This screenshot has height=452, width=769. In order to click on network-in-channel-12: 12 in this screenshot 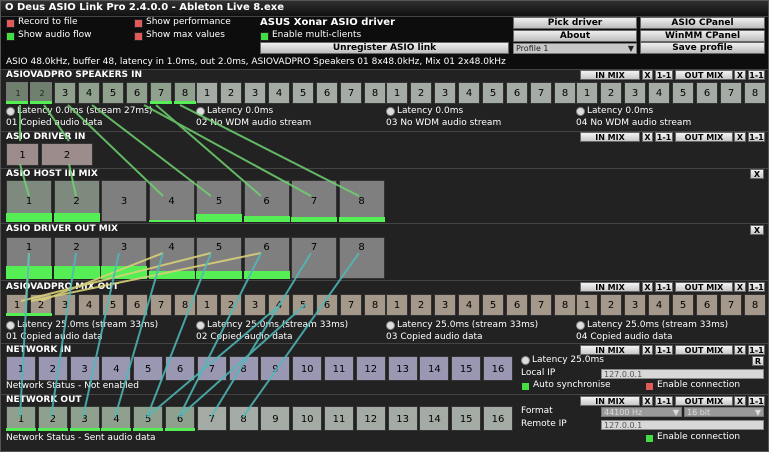, I will do `click(370, 368)`.